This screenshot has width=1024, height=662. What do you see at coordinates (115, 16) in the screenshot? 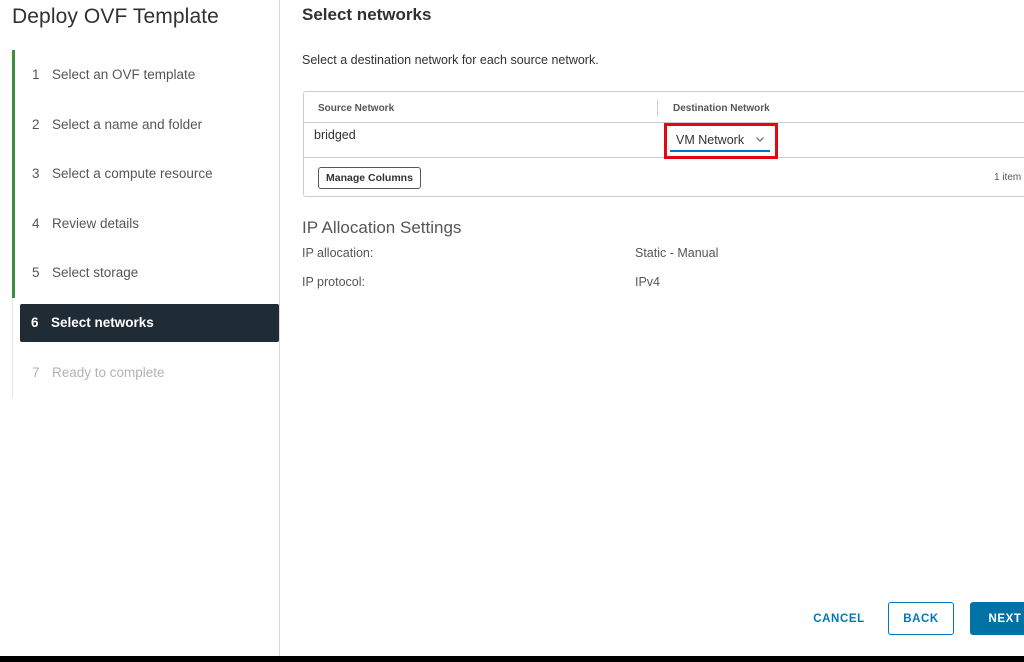
I see `wizard-title: Deploy OVF Template` at bounding box center [115, 16].